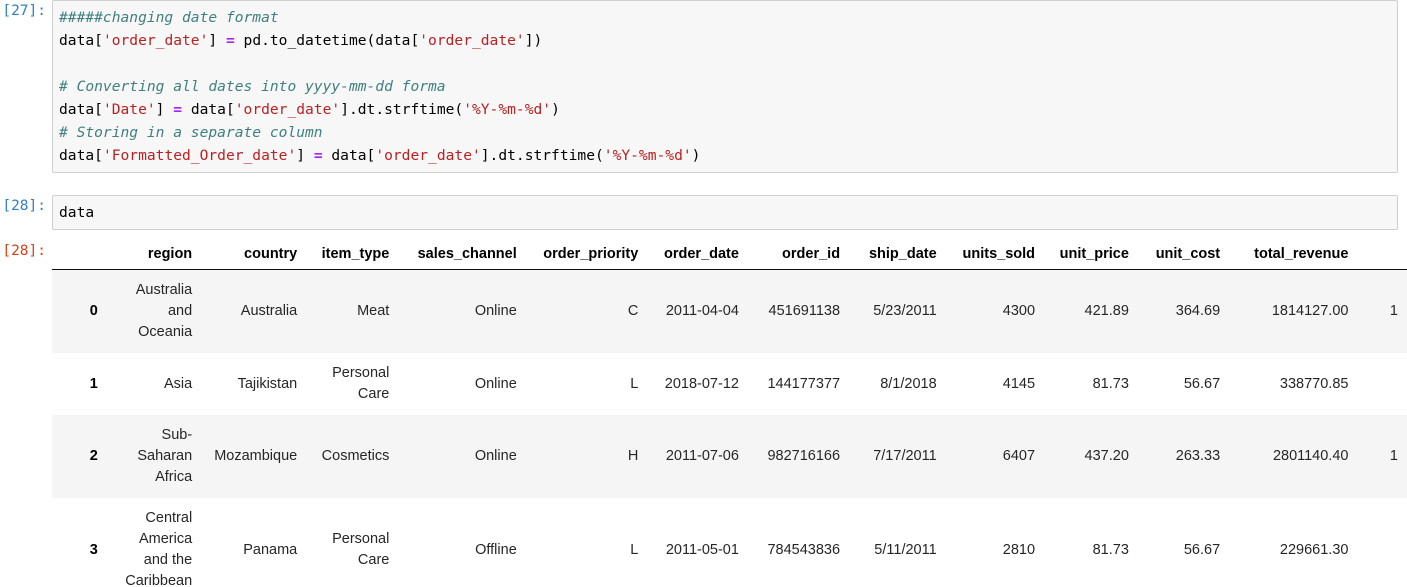 This screenshot has width=1407, height=587. What do you see at coordinates (256, 456) in the screenshot?
I see `dataframe-cell: Mozambique` at bounding box center [256, 456].